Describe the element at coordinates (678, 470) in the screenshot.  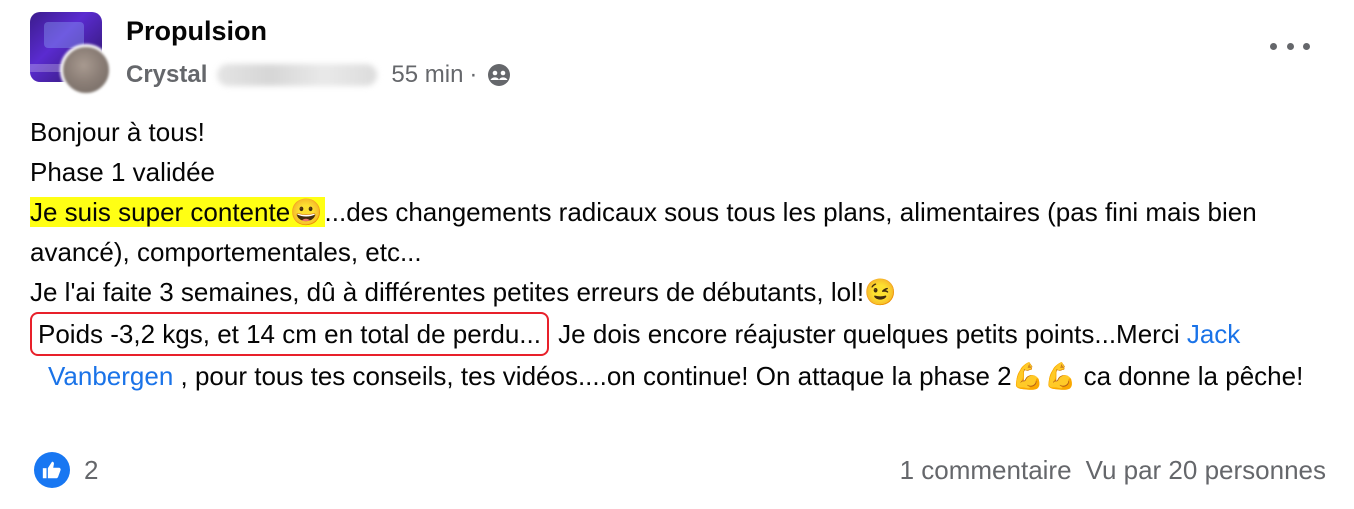
I see `post-footer: 2 1 commentaire Vu par 20 personnes` at that location.